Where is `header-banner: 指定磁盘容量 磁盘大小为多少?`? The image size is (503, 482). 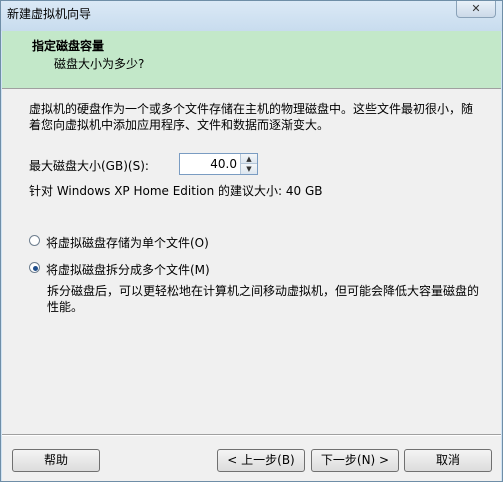
header-banner: 指定磁盘容量 磁盘大小为多少? is located at coordinates (251, 60).